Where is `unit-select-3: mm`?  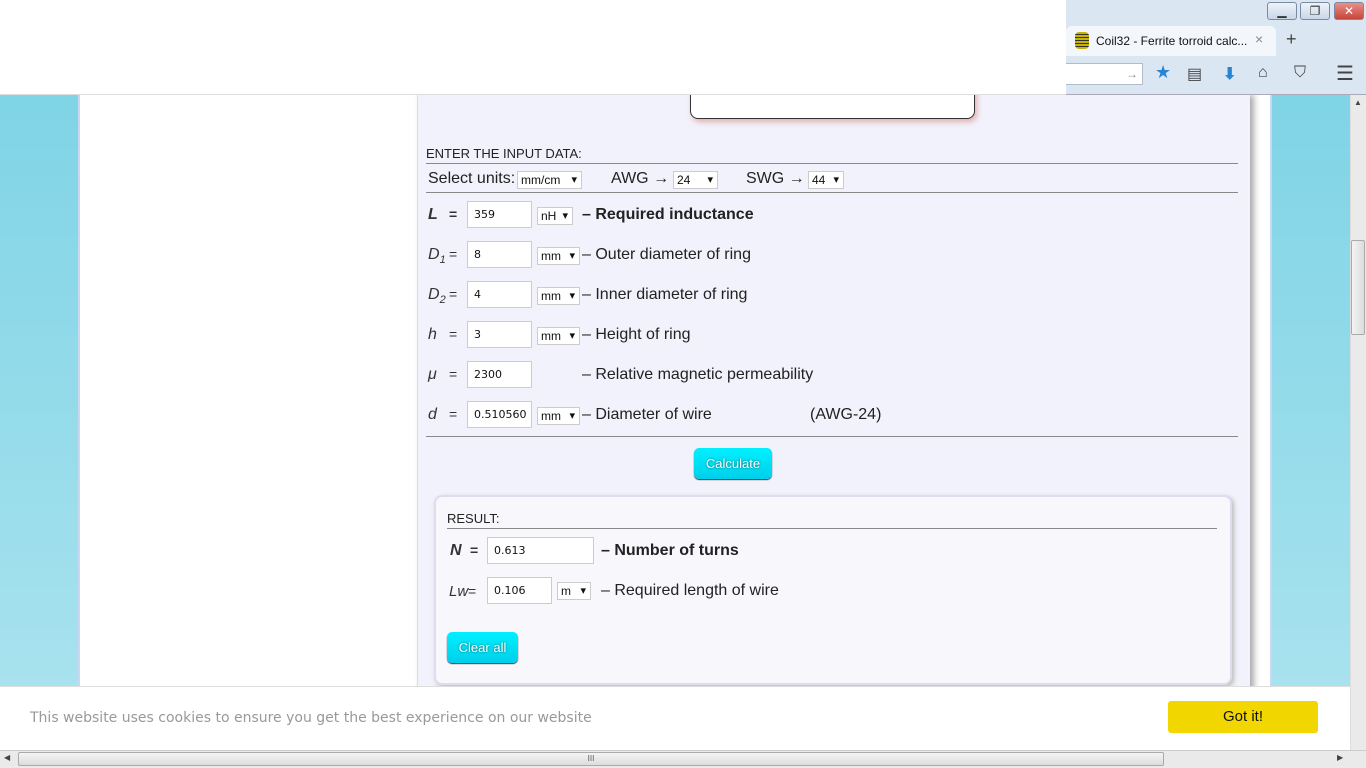
unit-select-3: mm is located at coordinates (558, 336).